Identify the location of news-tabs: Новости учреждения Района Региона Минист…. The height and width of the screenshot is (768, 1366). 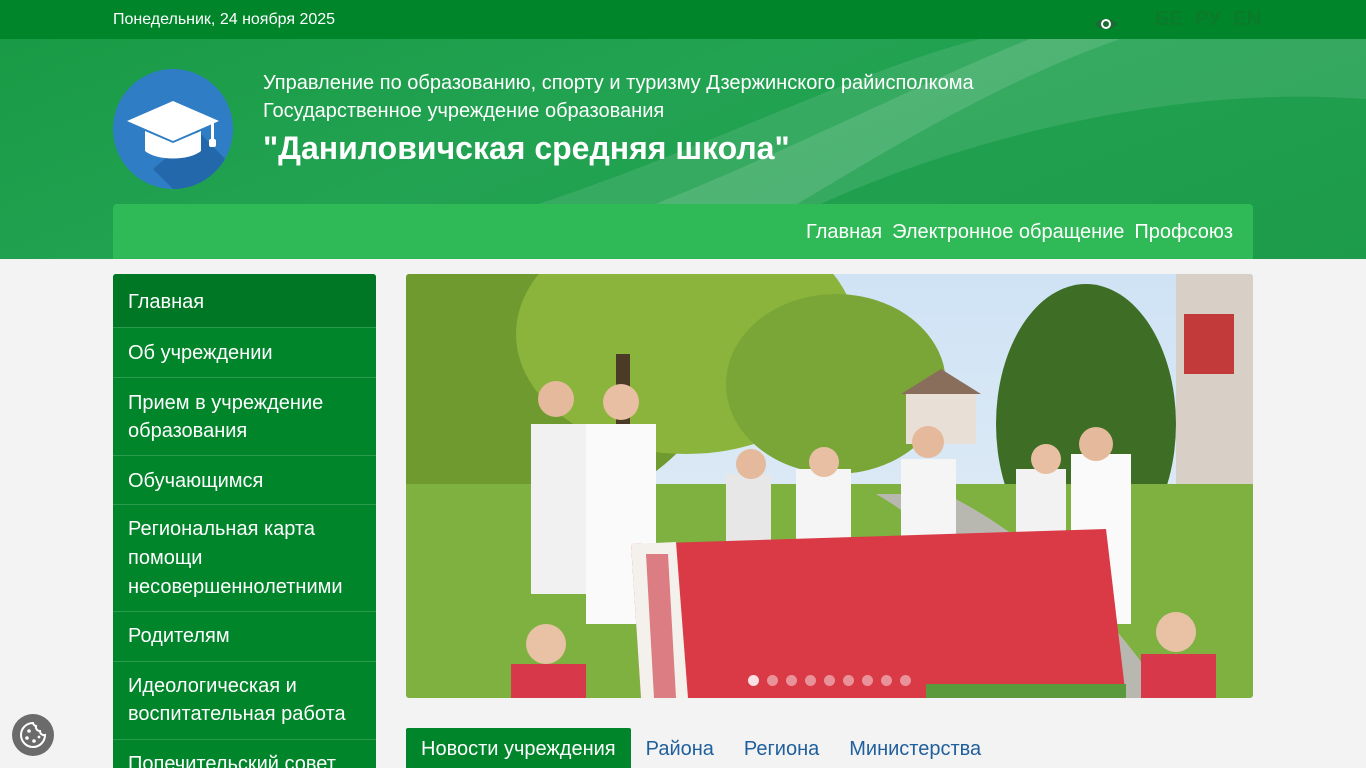
(701, 748).